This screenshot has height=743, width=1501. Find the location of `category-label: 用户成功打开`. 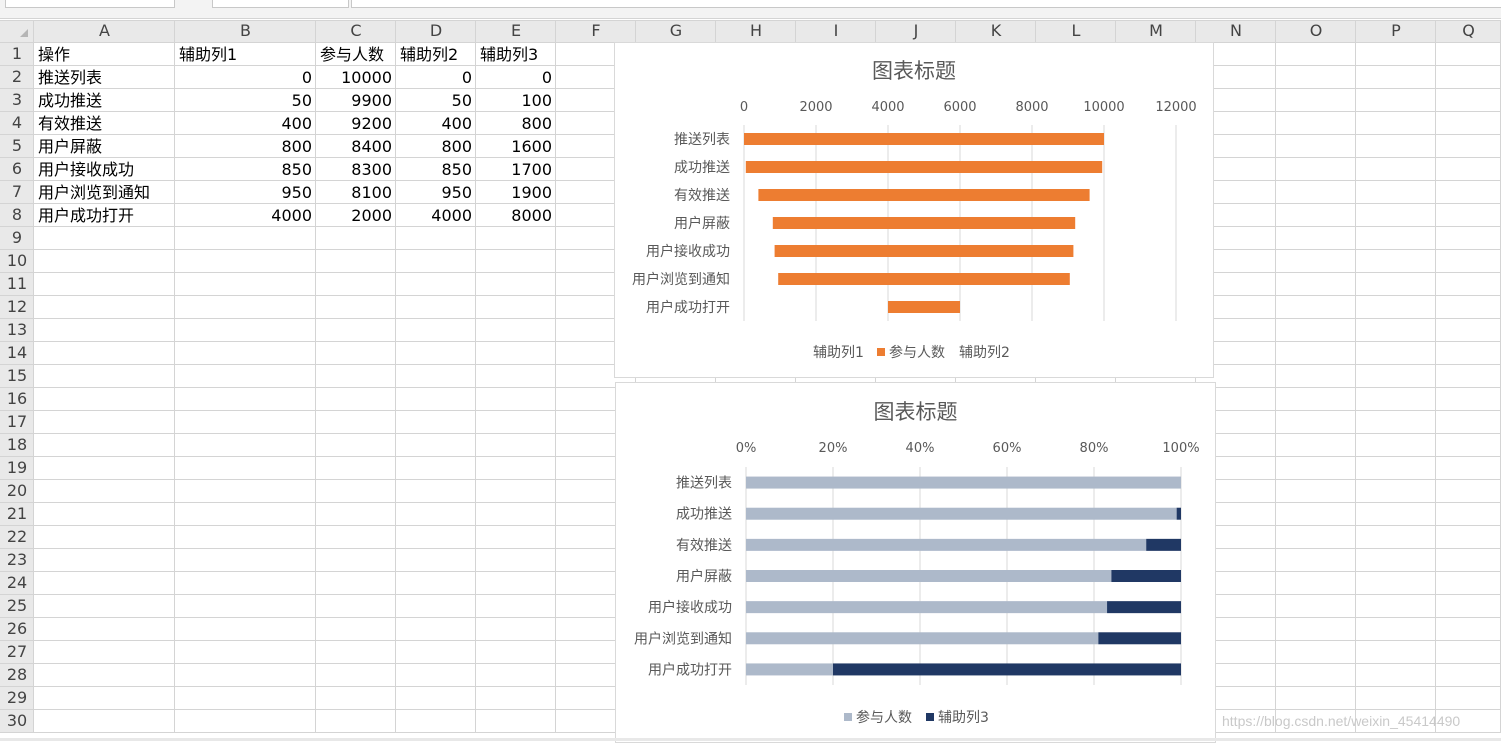

category-label: 用户成功打开 is located at coordinates (690, 669).